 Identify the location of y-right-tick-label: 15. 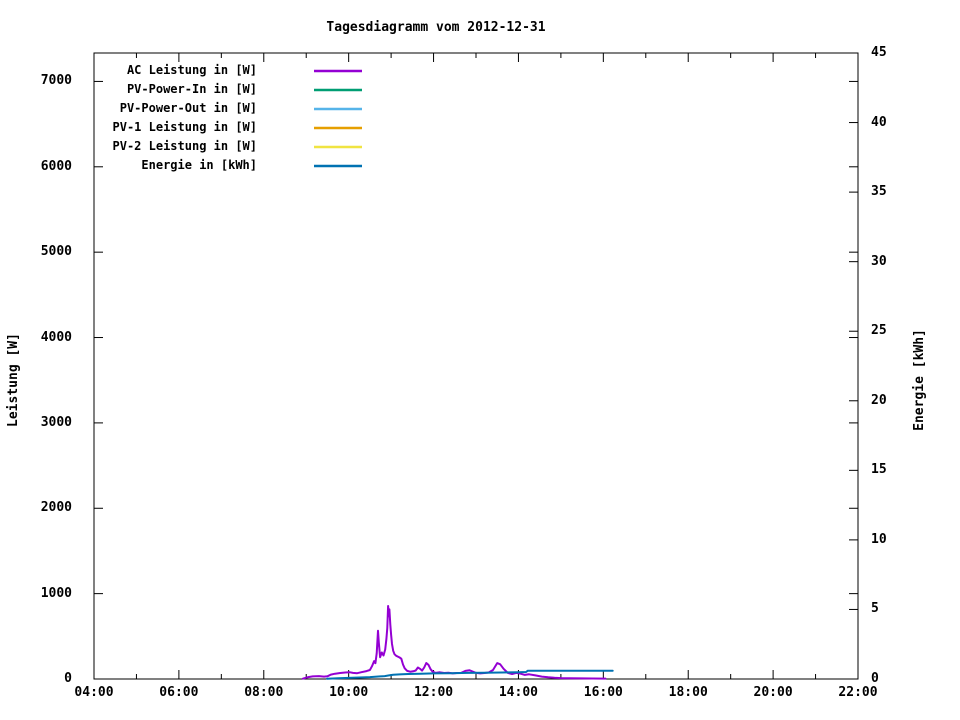
(879, 470).